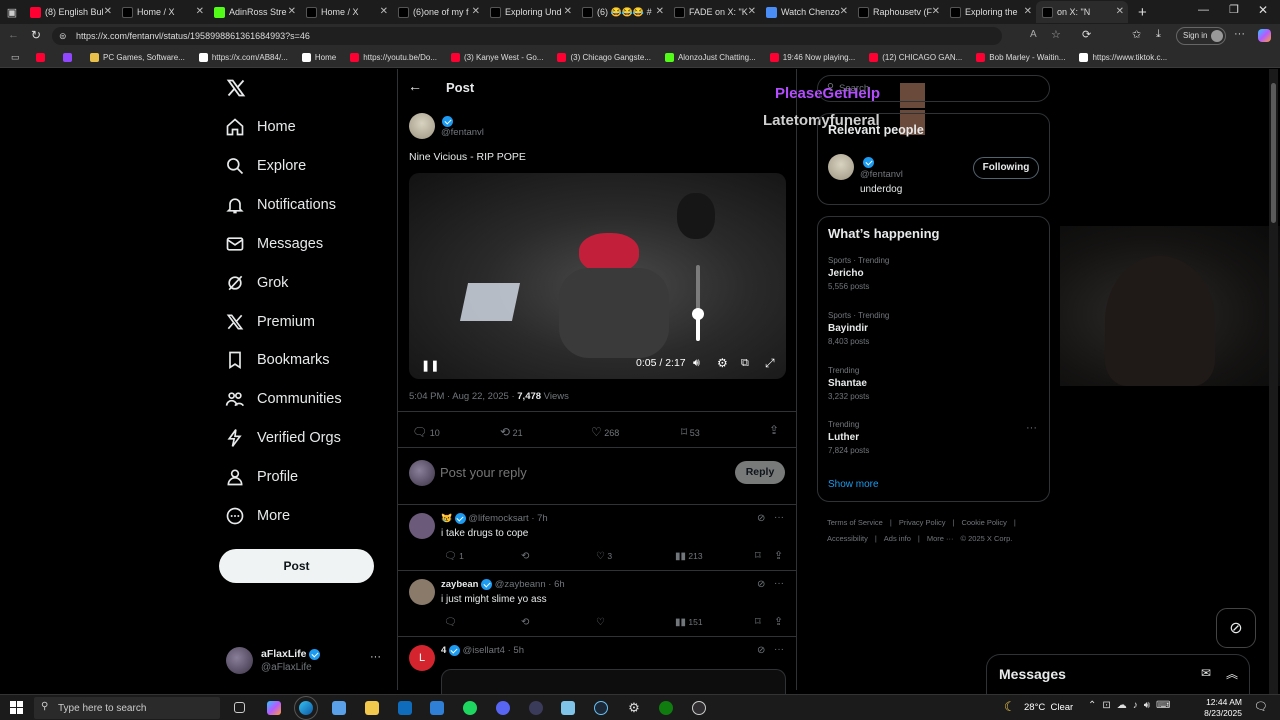 The image size is (1280, 720). I want to click on browser-tab: Exploring Und ✕, so click(530, 12).